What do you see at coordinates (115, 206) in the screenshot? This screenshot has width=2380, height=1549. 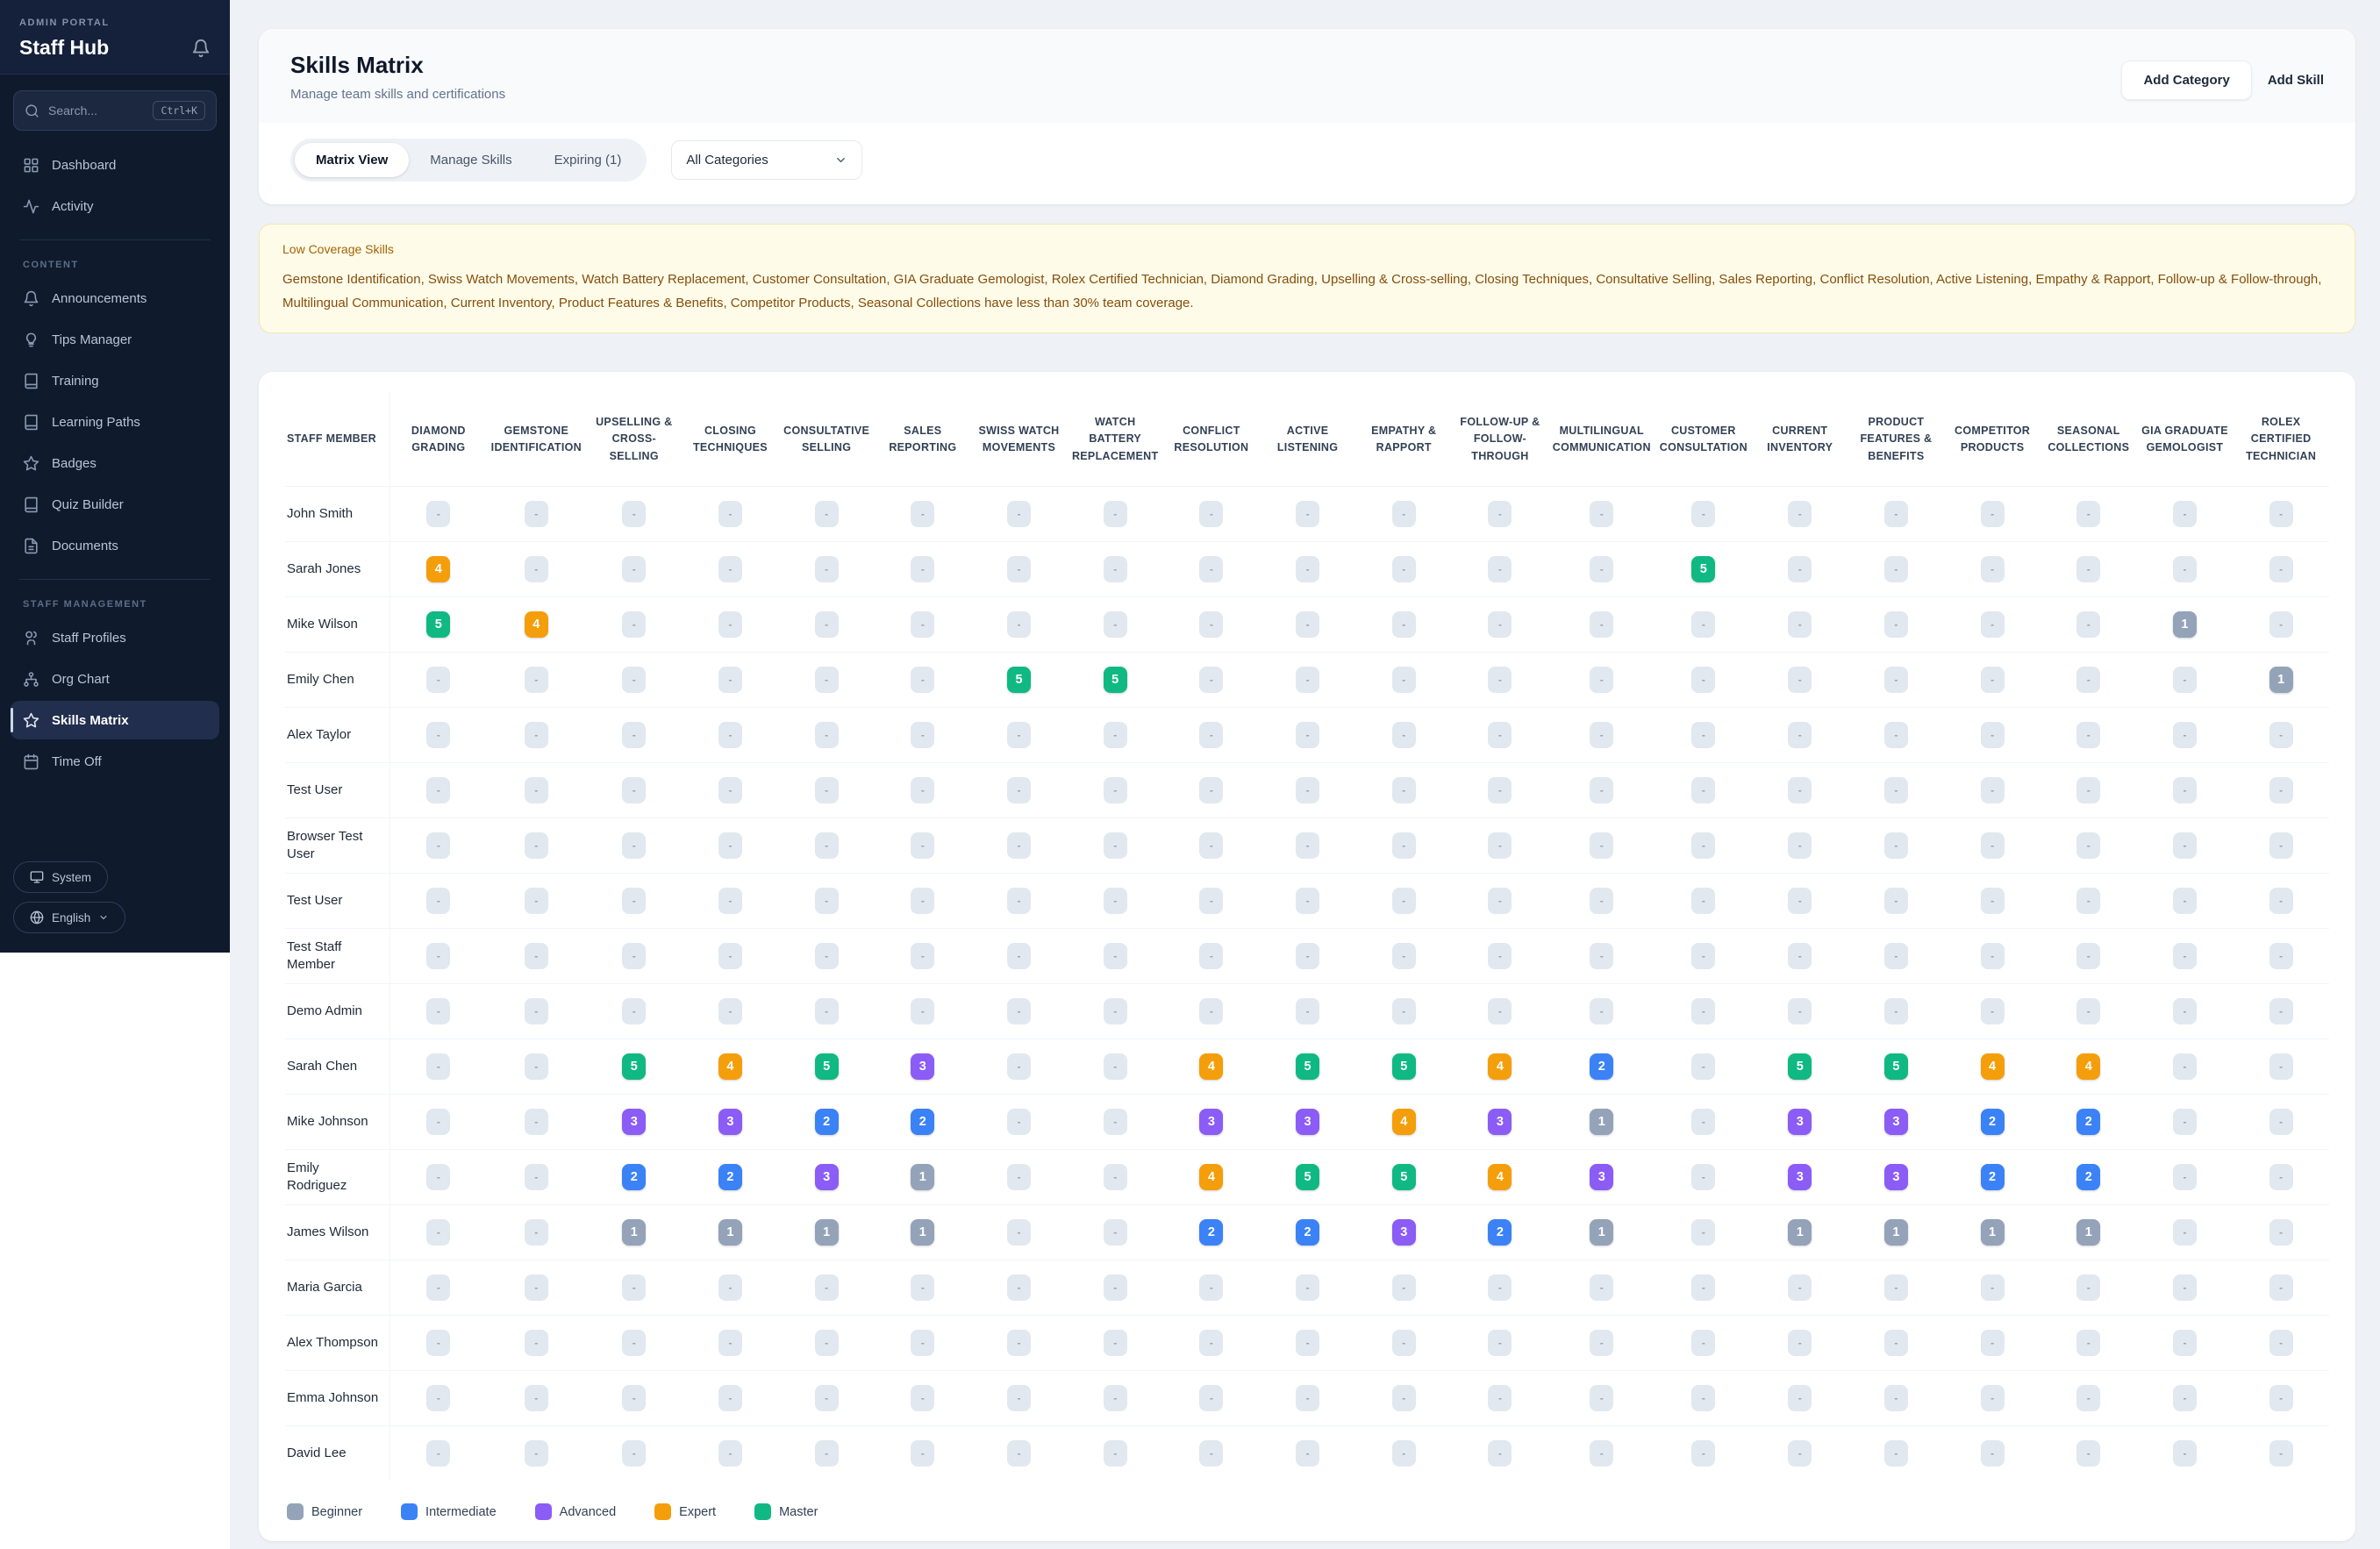 I see `sidebar-item-activity: Activity` at bounding box center [115, 206].